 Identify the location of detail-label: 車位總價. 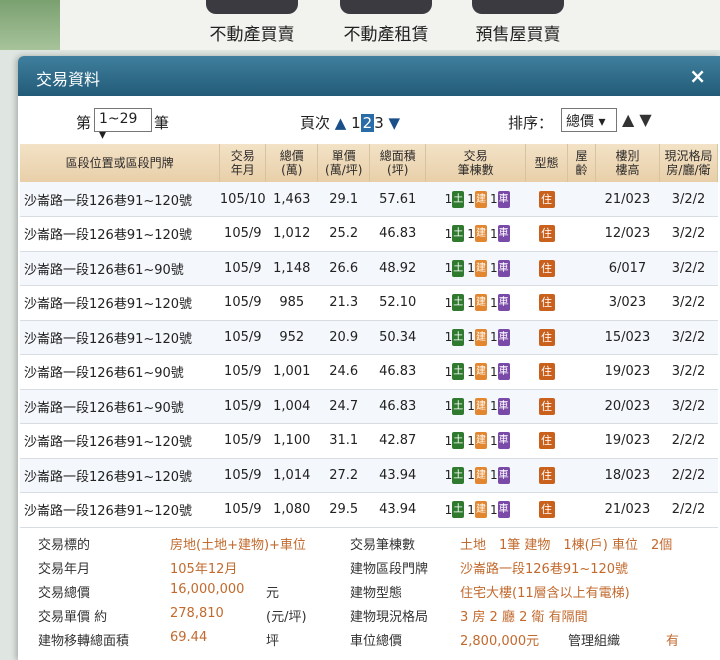
(376, 641).